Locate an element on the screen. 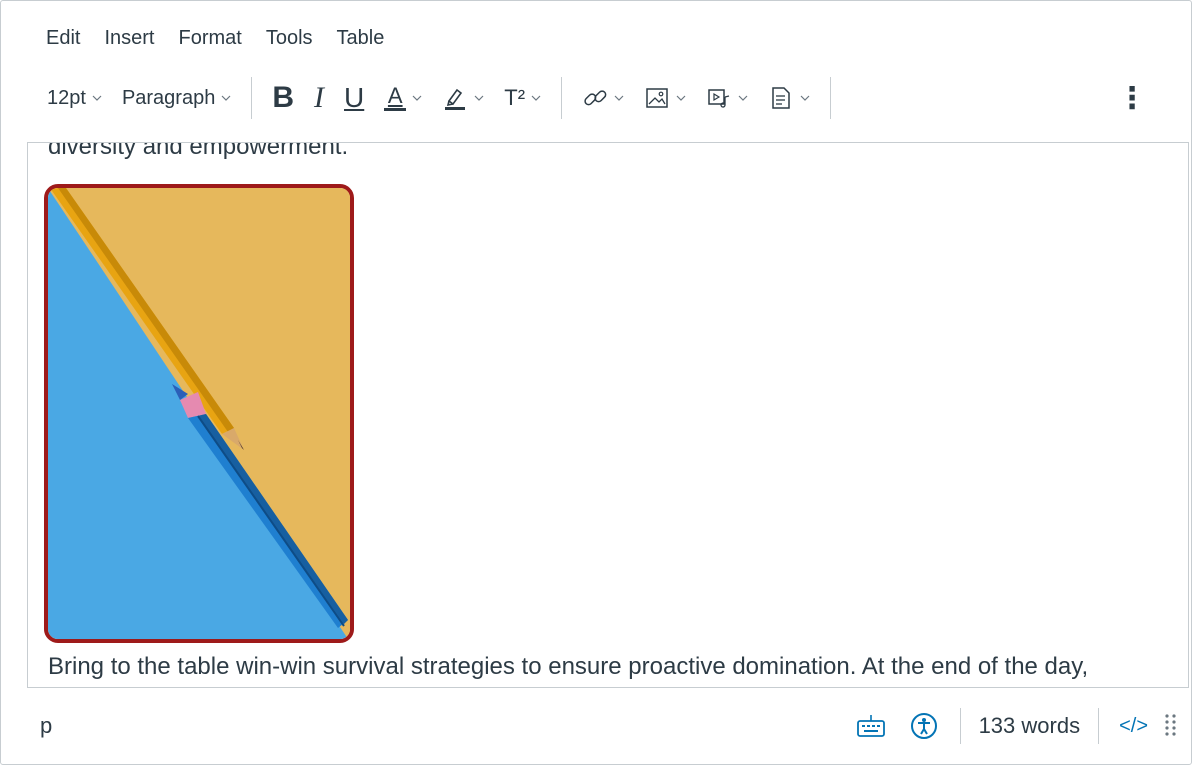 This screenshot has height=765, width=1192. link-button is located at coordinates (603, 98).